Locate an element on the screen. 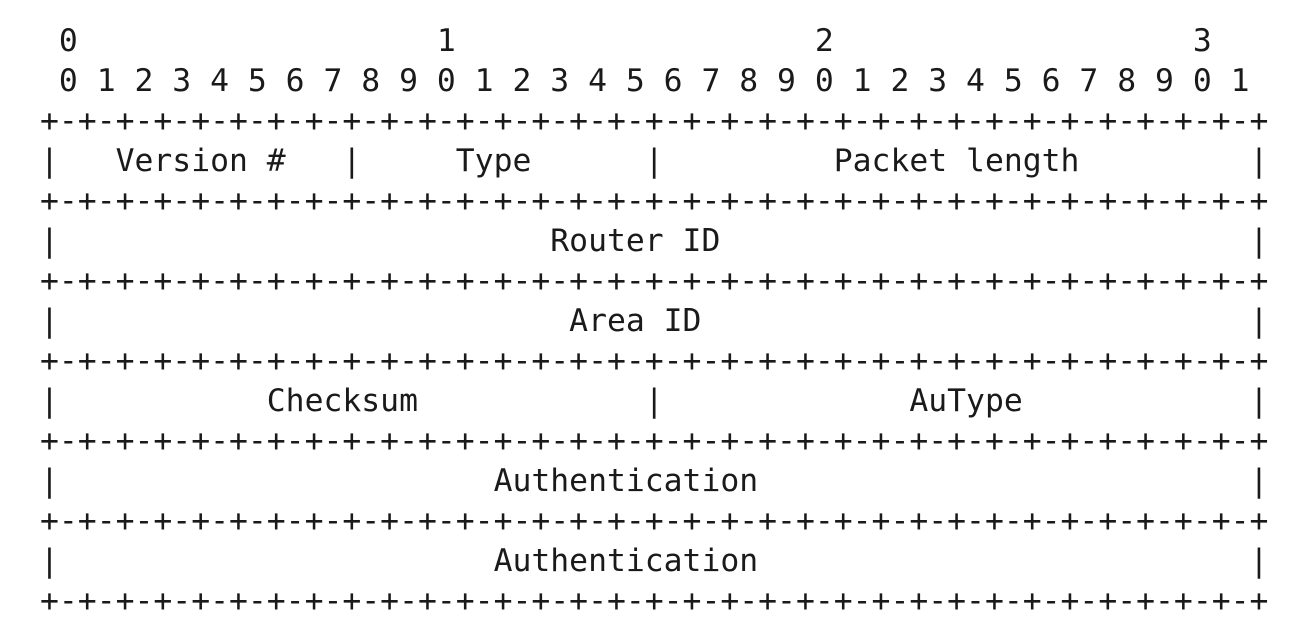 The image size is (1308, 636). bit-ruler-tens: 0 1 2 3 is located at coordinates (626, 41).